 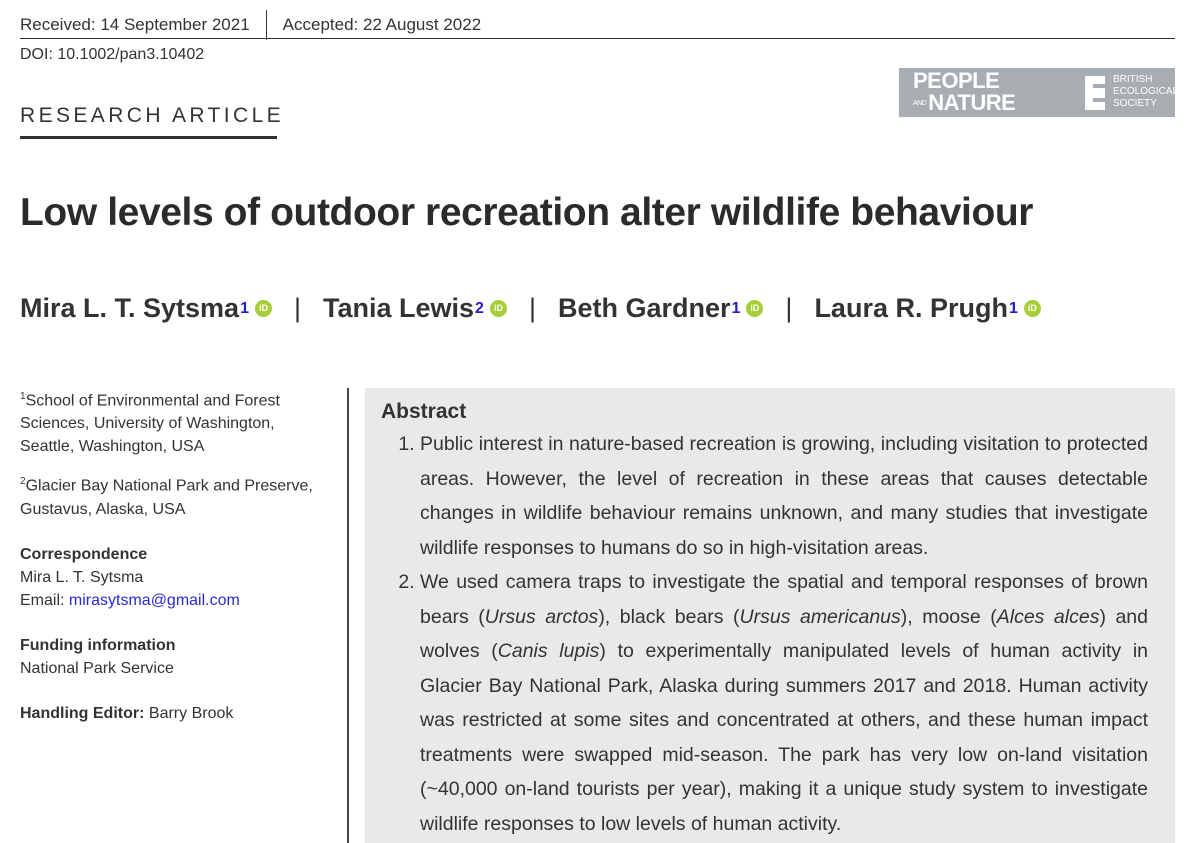 What do you see at coordinates (97, 668) in the screenshot?
I see `funding-source: National Park Service` at bounding box center [97, 668].